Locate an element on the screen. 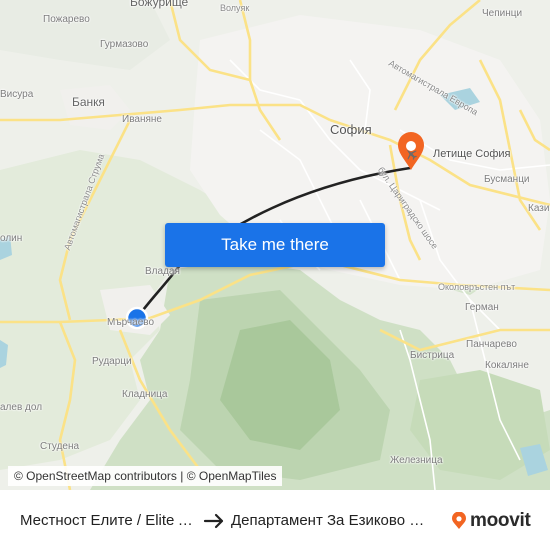  map-label: Кази is located at coordinates (539, 208).